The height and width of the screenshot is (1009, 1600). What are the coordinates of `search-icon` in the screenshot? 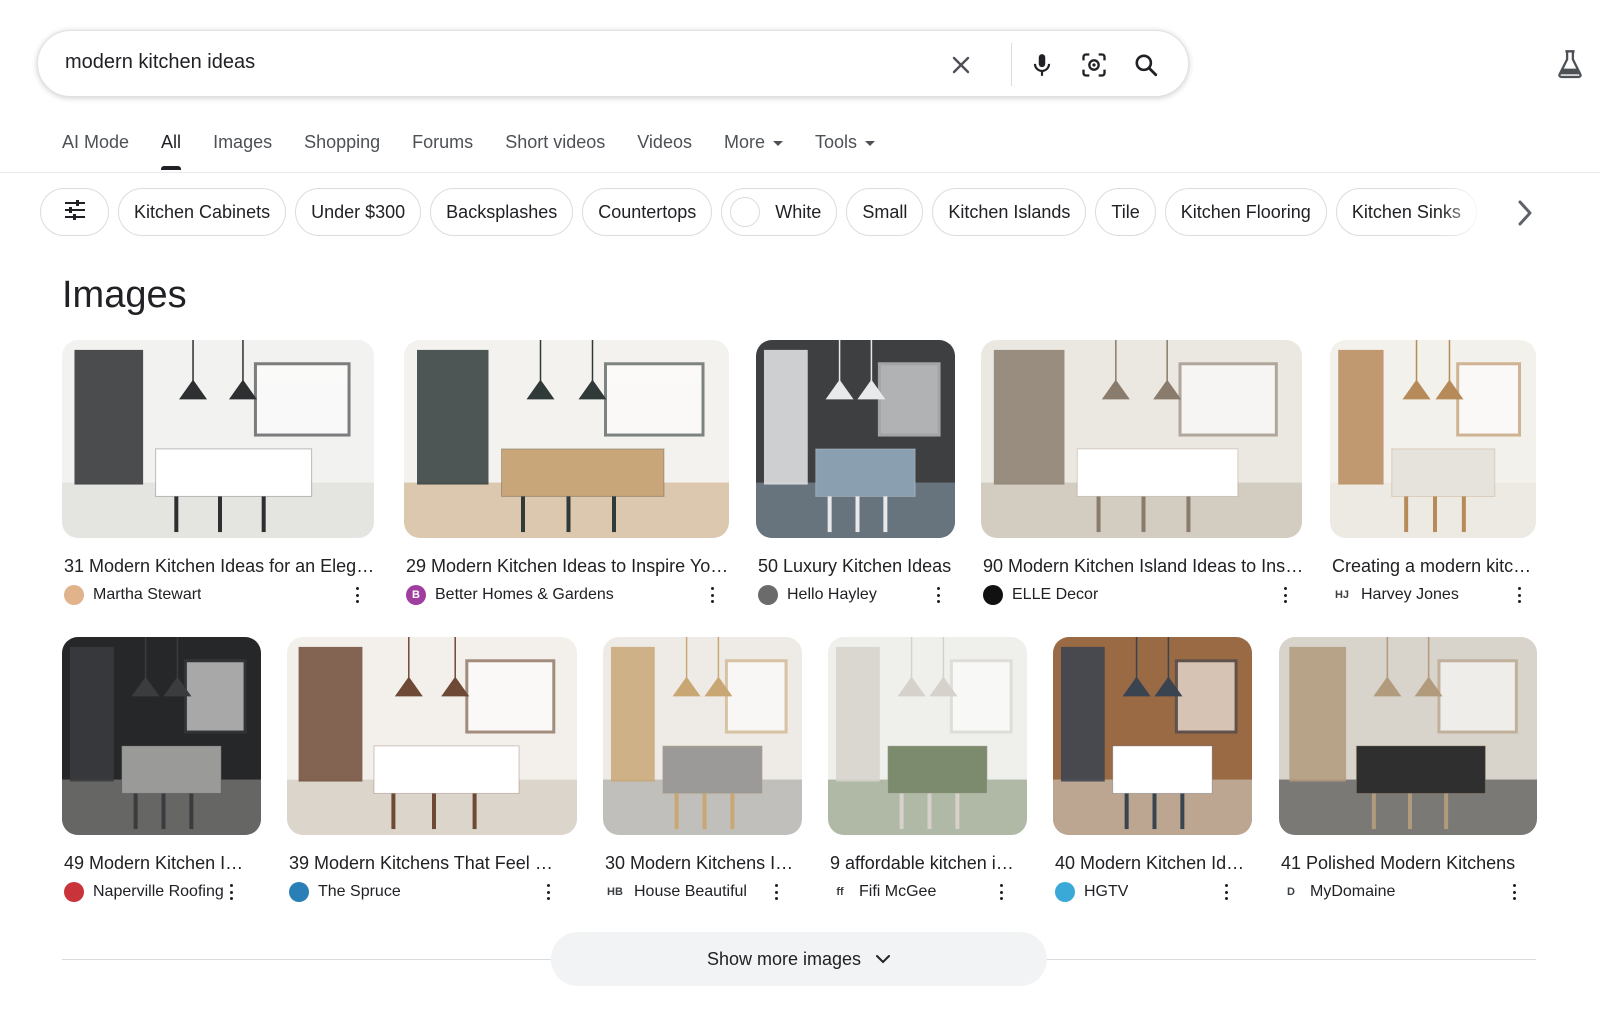 It's located at (1146, 65).